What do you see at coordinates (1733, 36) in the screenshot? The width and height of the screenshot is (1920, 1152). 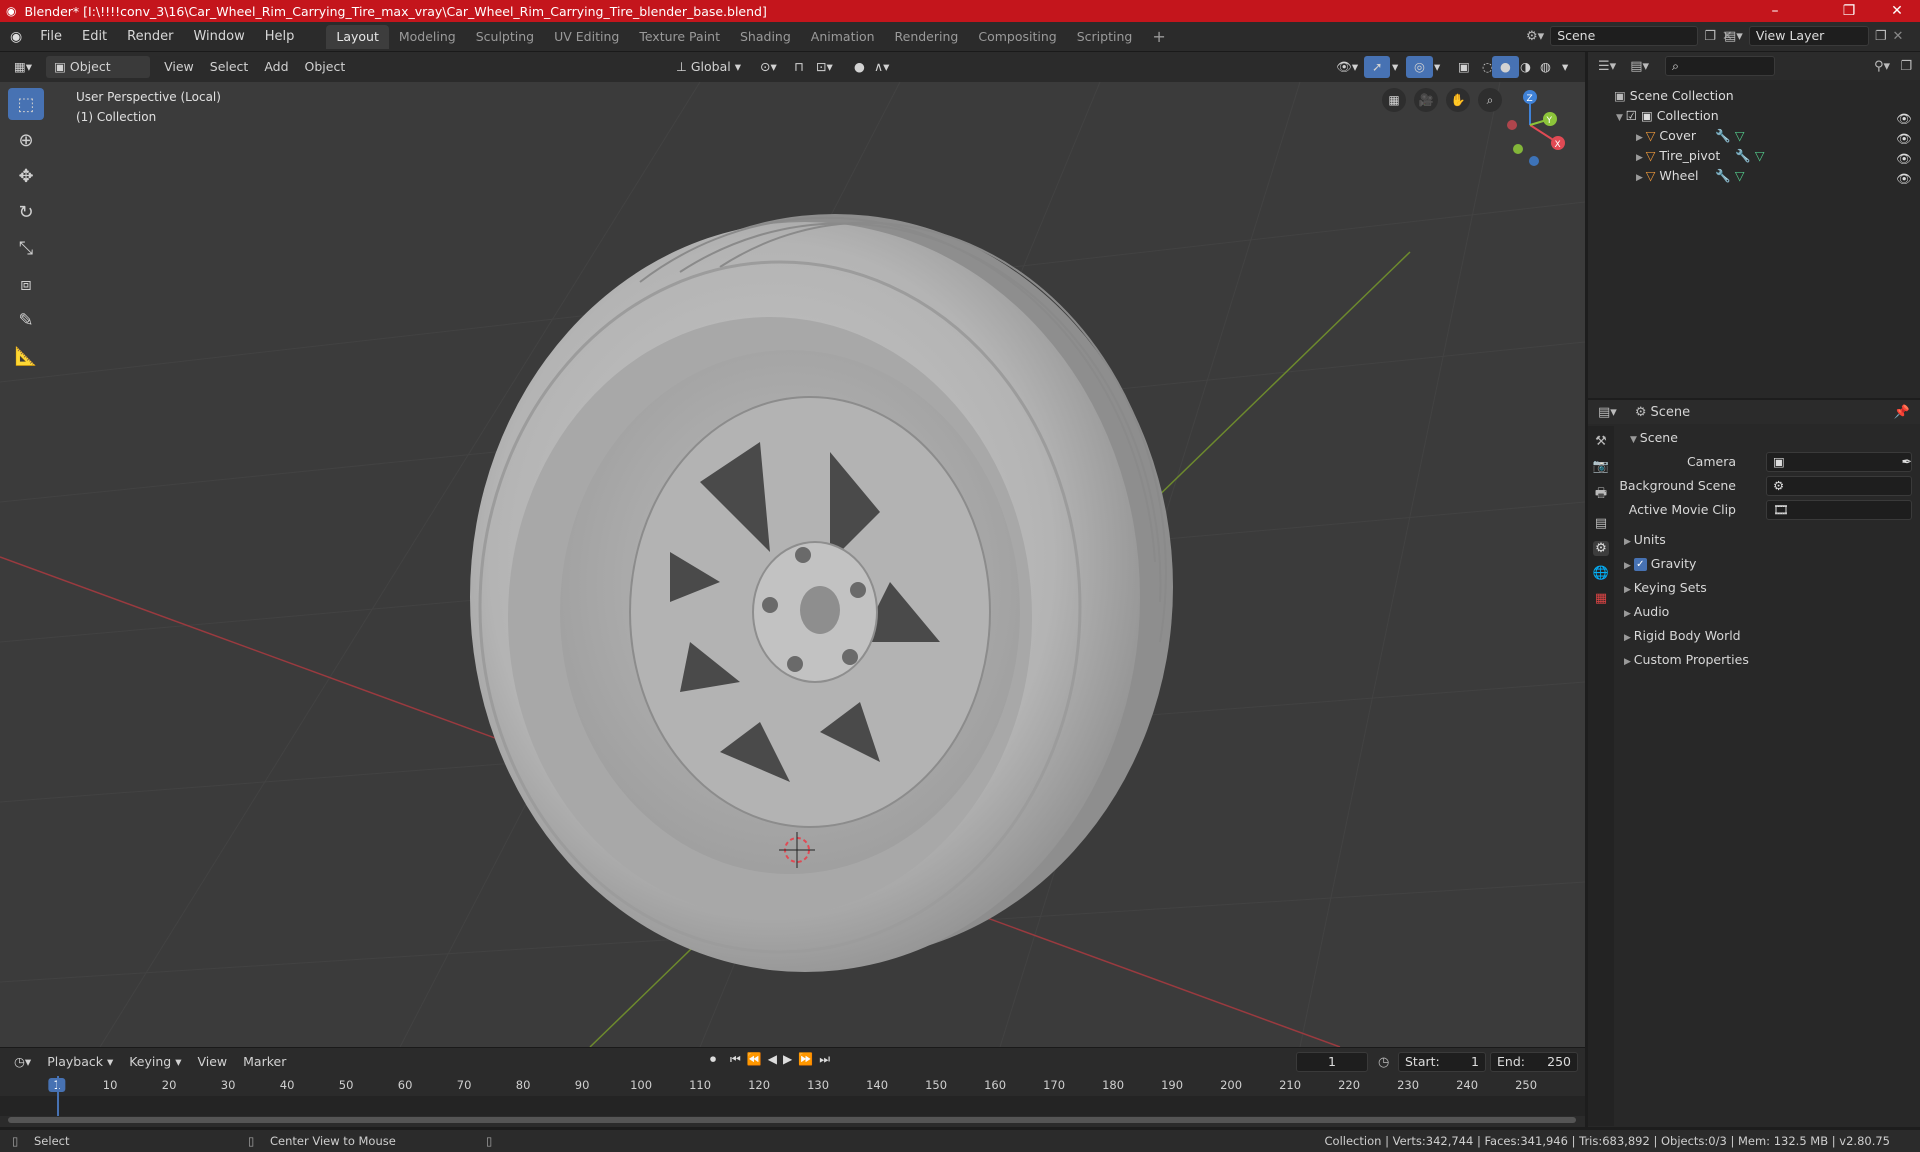 I see `view-layer-icon: ▤▾` at bounding box center [1733, 36].